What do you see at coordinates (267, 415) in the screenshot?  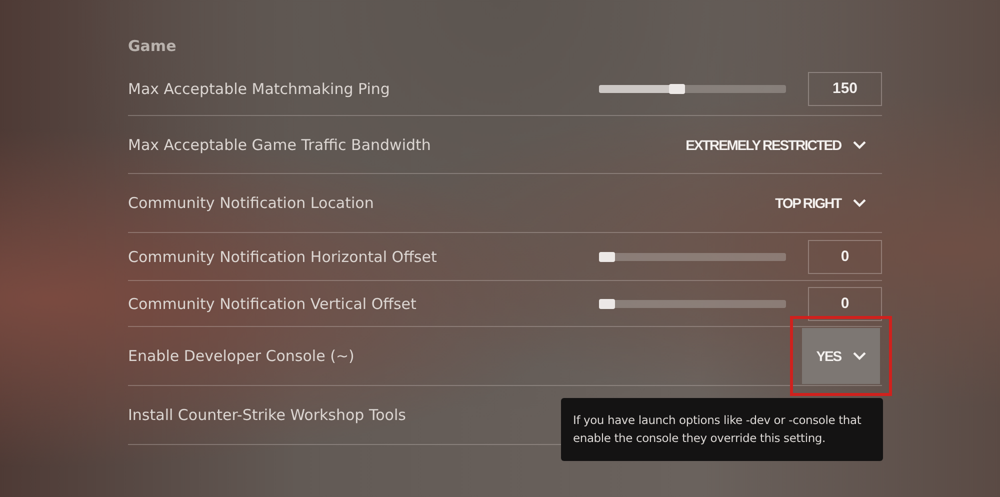 I see `setting-label: Install Counter-Strike Workshop Tools` at bounding box center [267, 415].